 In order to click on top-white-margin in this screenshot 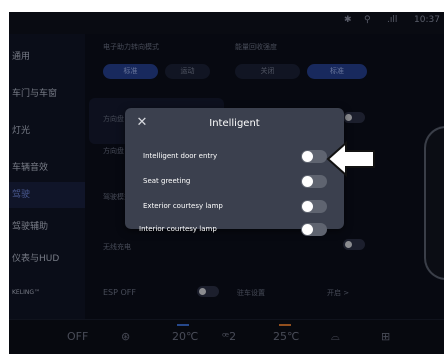, I will do `click(222, 6)`.